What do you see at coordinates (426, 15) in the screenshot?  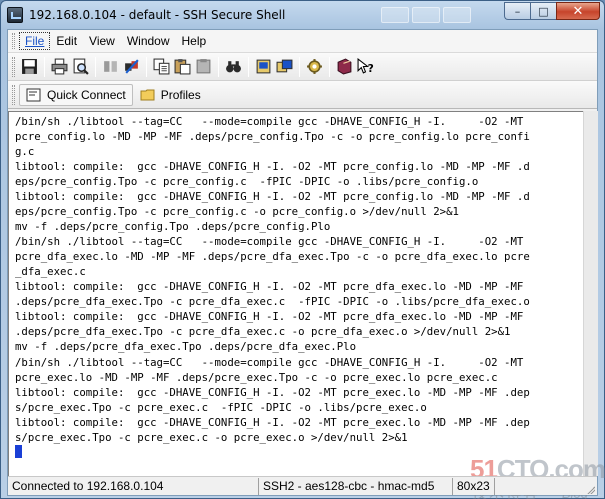 I see `background-window-ghost` at bounding box center [426, 15].